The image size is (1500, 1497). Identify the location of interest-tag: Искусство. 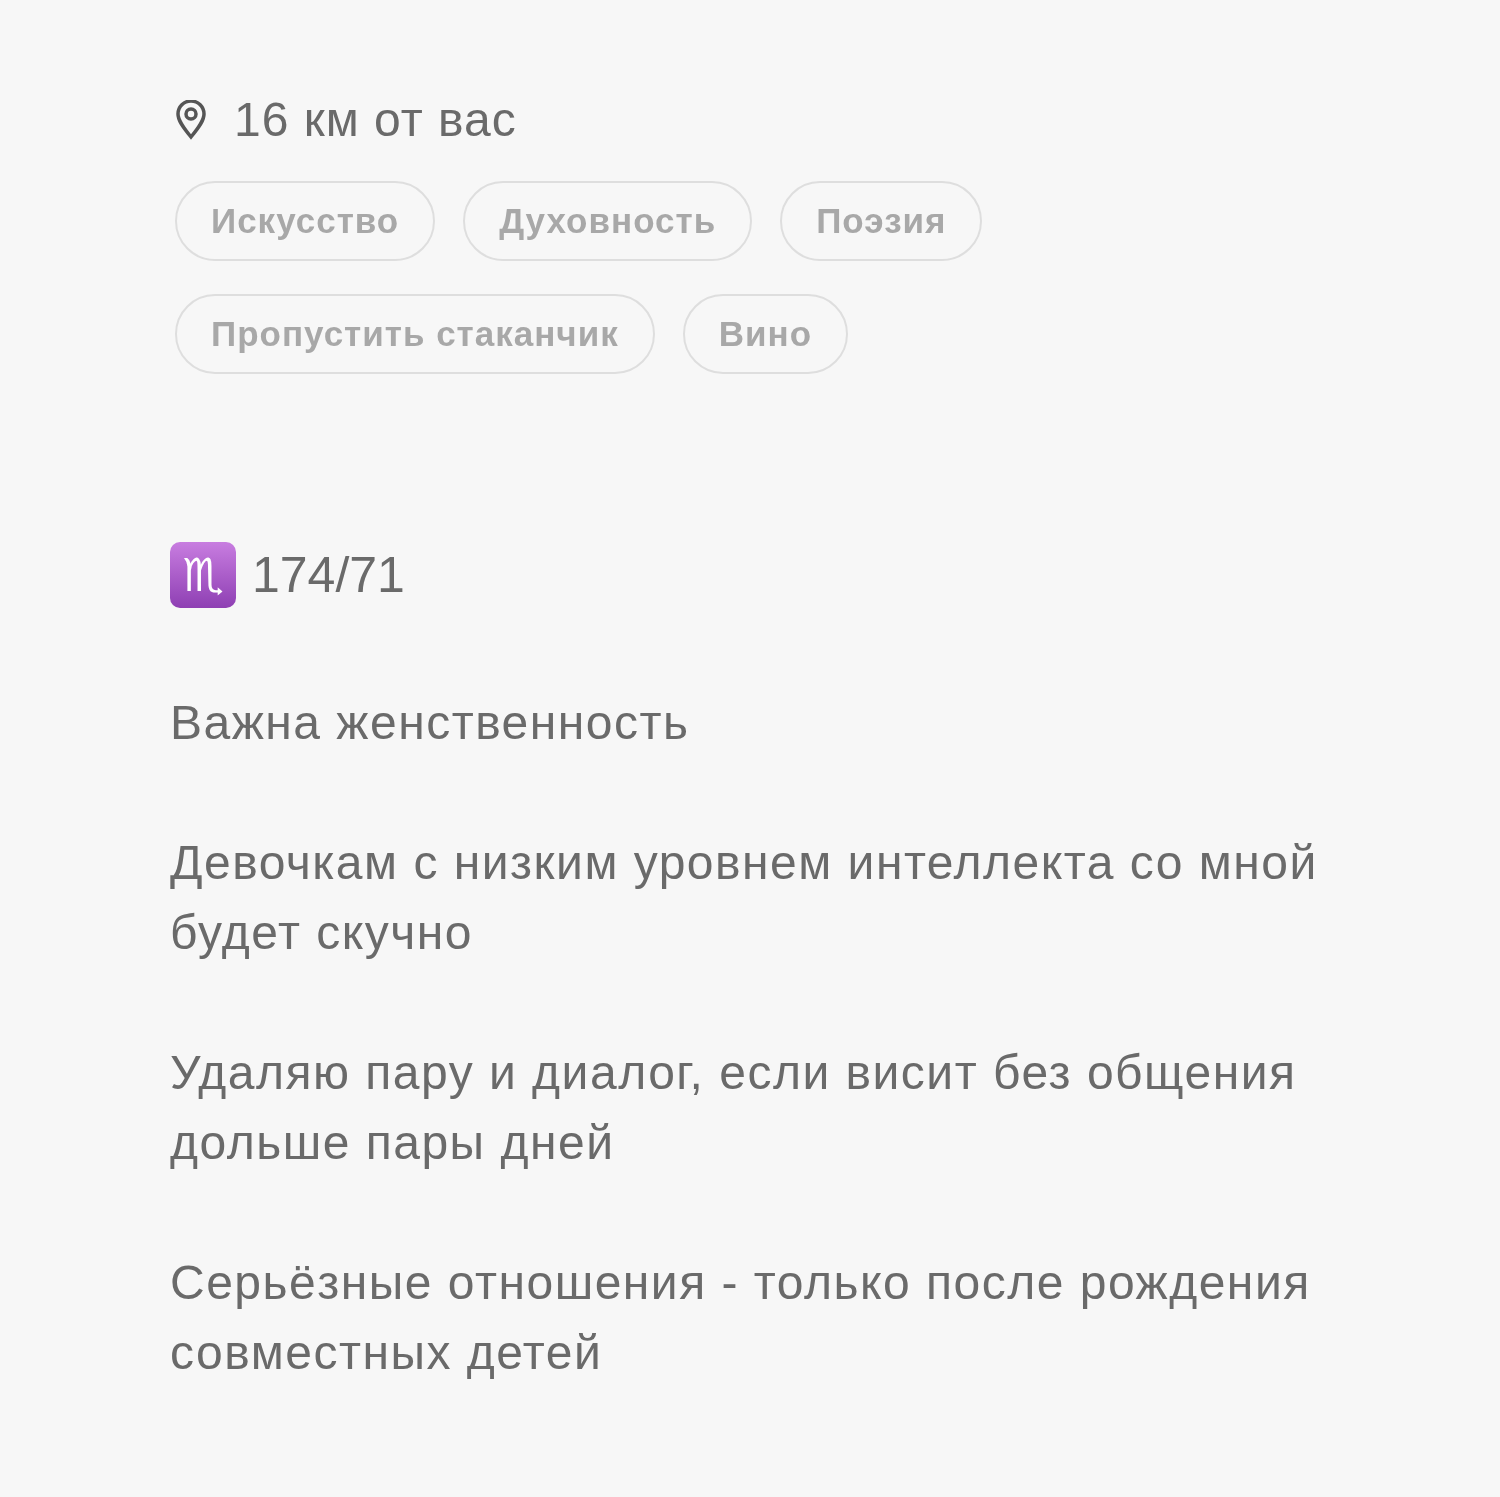
(305, 221).